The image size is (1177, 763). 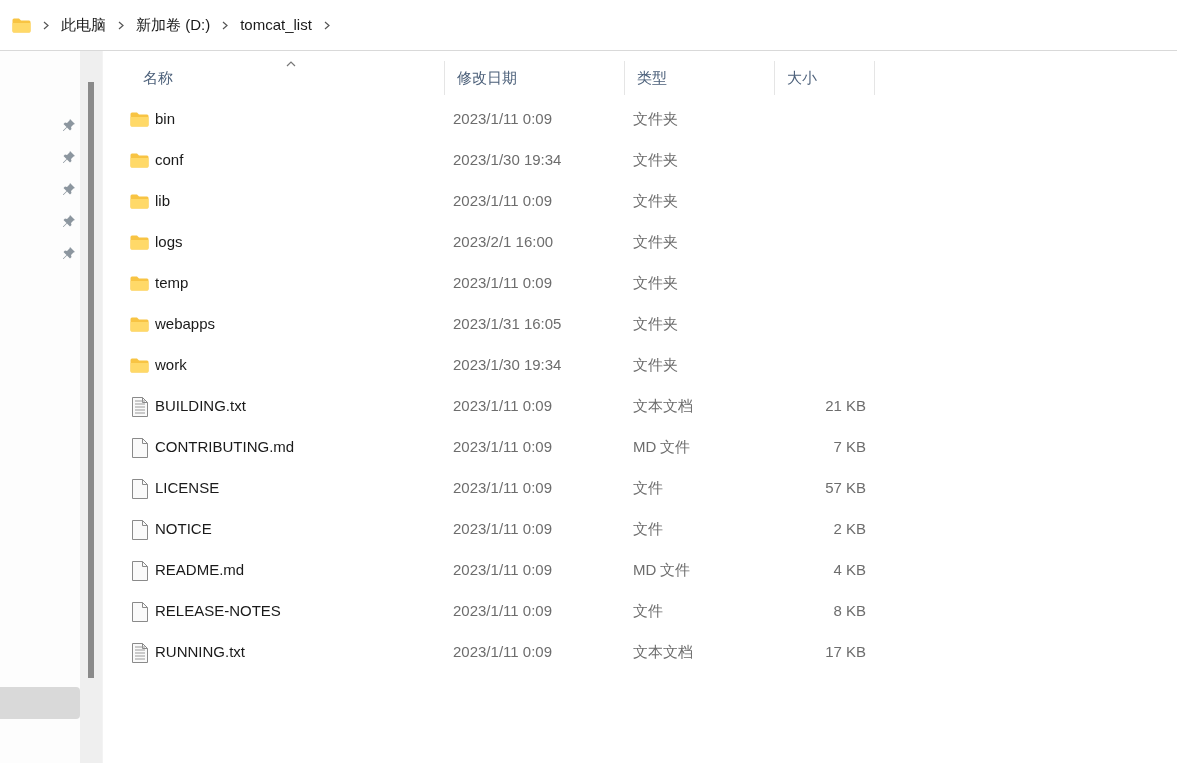 What do you see at coordinates (169, 242) in the screenshot?
I see `file-name: logs` at bounding box center [169, 242].